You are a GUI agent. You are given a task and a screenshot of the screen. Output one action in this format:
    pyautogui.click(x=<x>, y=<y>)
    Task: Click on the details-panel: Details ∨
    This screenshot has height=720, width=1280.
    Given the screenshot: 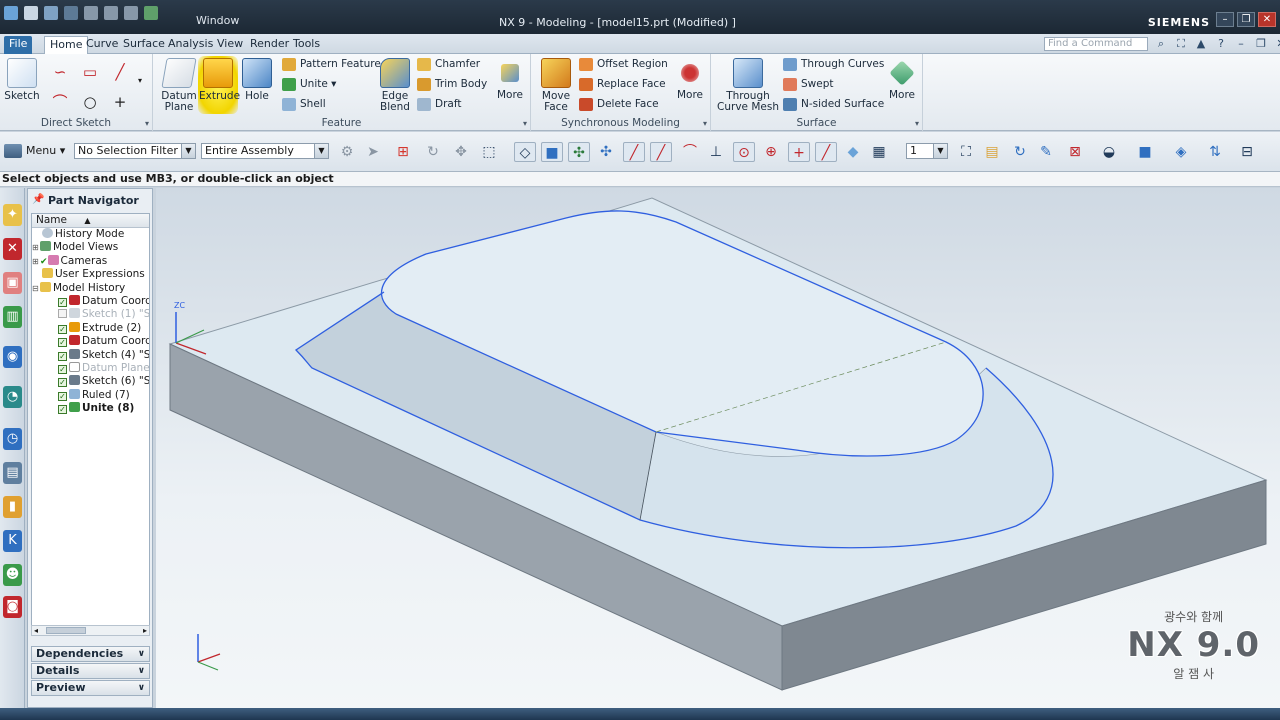 What is the action you would take?
    pyautogui.click(x=90, y=671)
    